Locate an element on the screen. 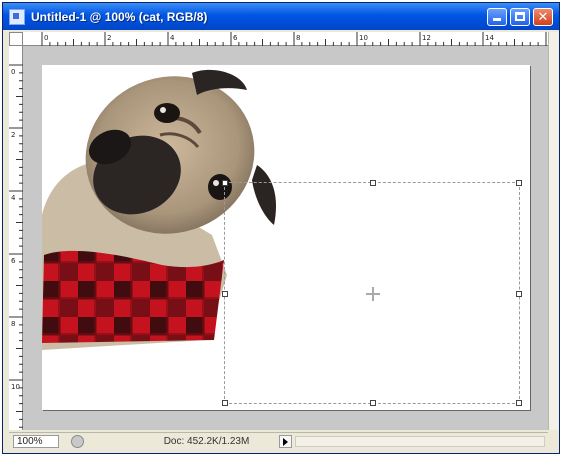  close-icon: ✕ is located at coordinates (543, 17).